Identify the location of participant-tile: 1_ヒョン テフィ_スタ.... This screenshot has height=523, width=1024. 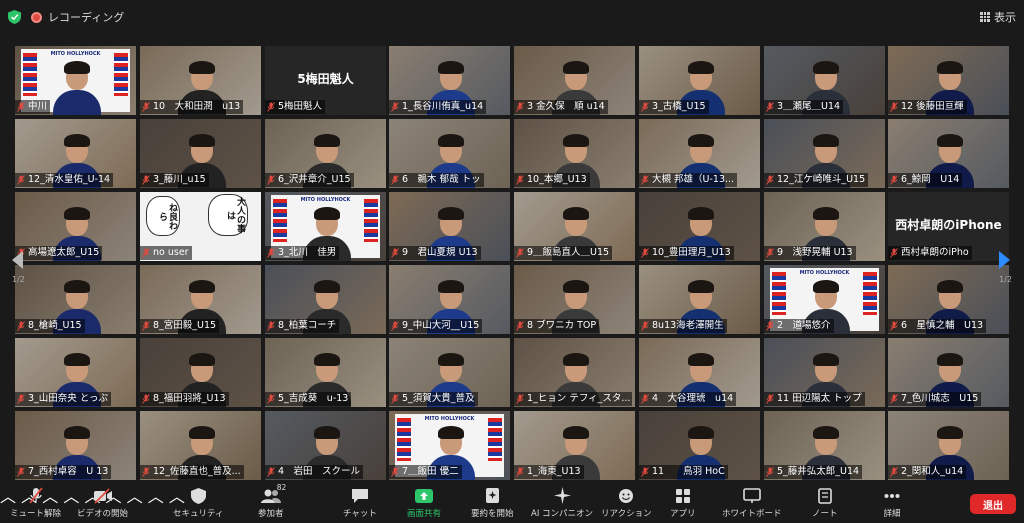
(574, 372).